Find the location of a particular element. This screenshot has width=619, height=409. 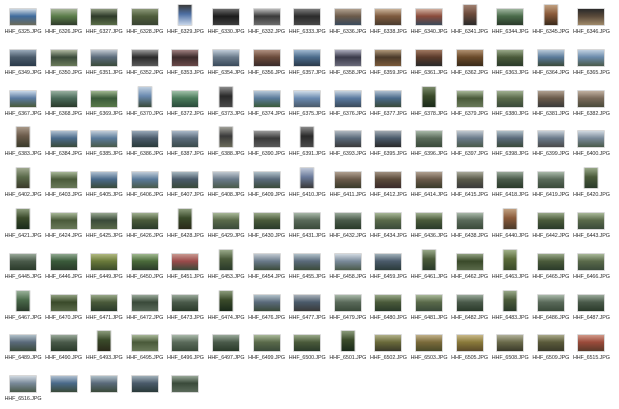

file-item: HHF_6363.JPG is located at coordinates (510, 63).